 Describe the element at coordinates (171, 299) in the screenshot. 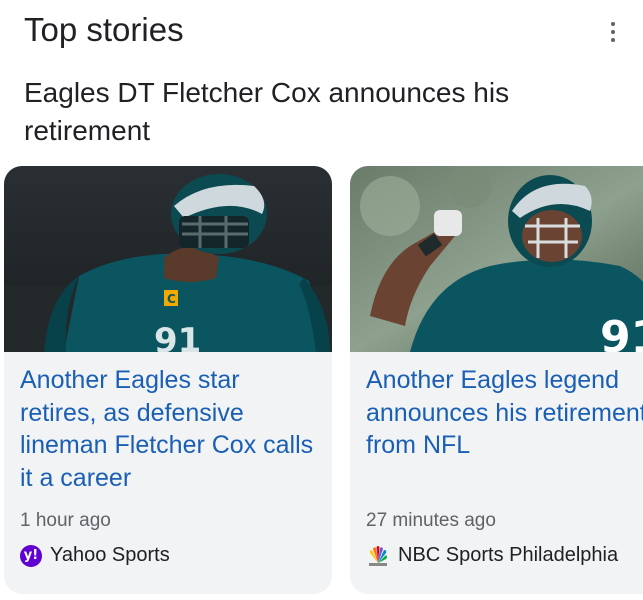

I see `svg-text: C` at that location.